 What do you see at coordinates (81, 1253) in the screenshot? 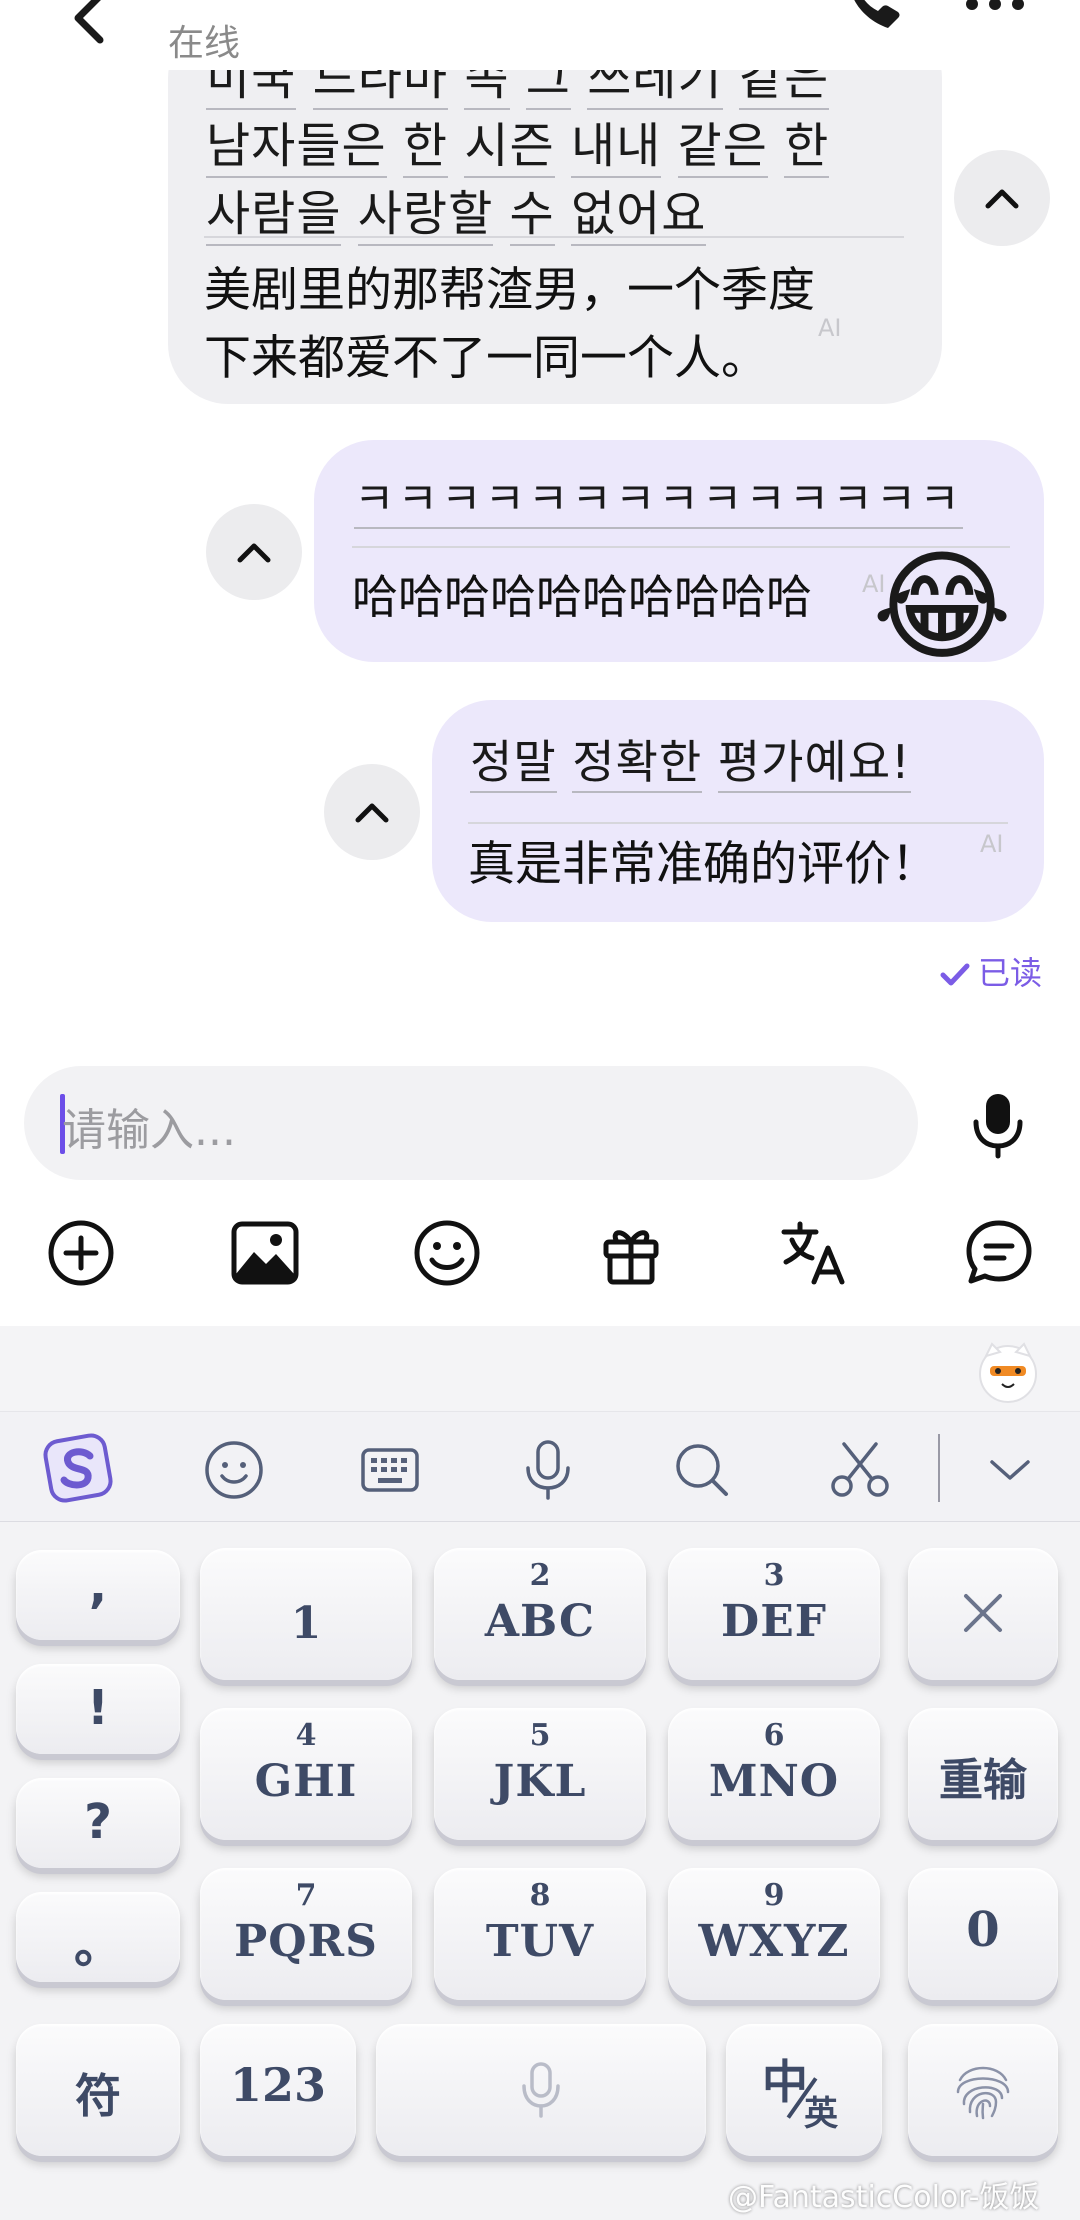
I see `add-icon` at bounding box center [81, 1253].